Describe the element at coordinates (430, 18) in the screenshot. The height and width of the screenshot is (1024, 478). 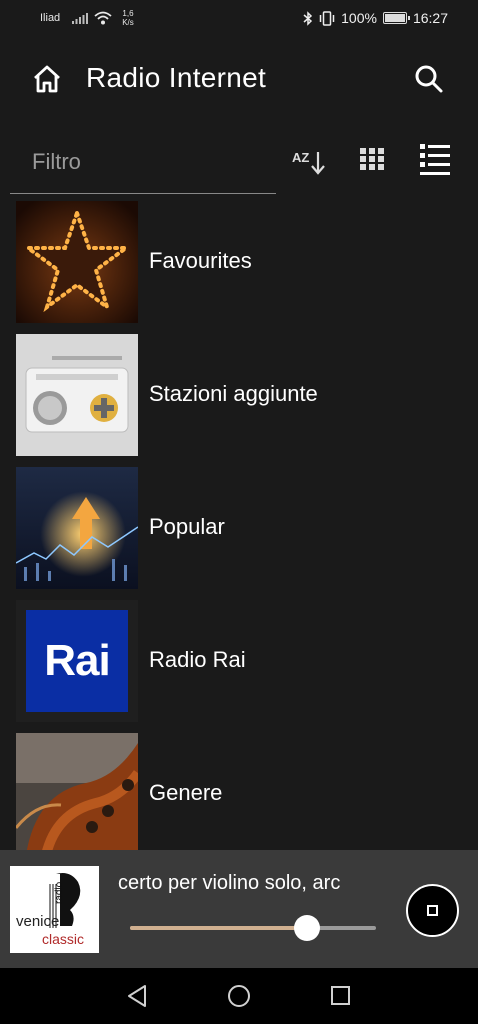
I see `clock: 16:27` at that location.